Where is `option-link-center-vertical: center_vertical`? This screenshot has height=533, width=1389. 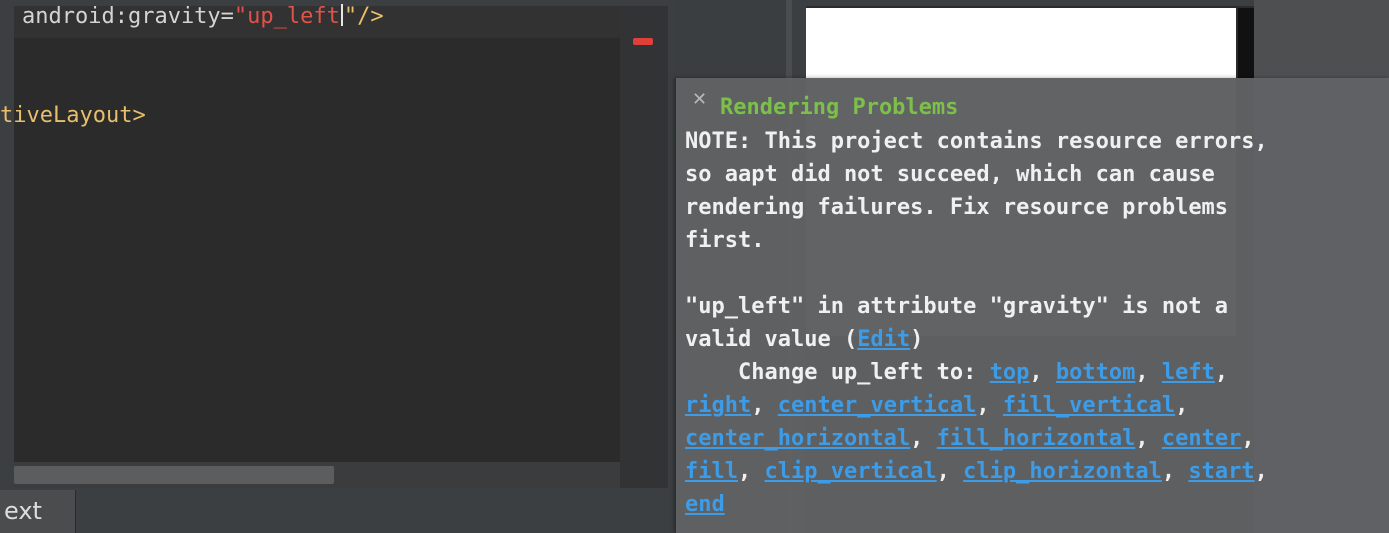 option-link-center-vertical: center_vertical is located at coordinates (877, 405).